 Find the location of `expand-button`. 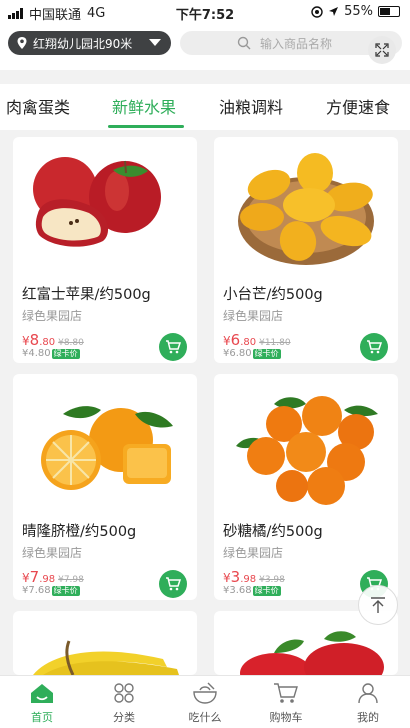

expand-button is located at coordinates (382, 50).